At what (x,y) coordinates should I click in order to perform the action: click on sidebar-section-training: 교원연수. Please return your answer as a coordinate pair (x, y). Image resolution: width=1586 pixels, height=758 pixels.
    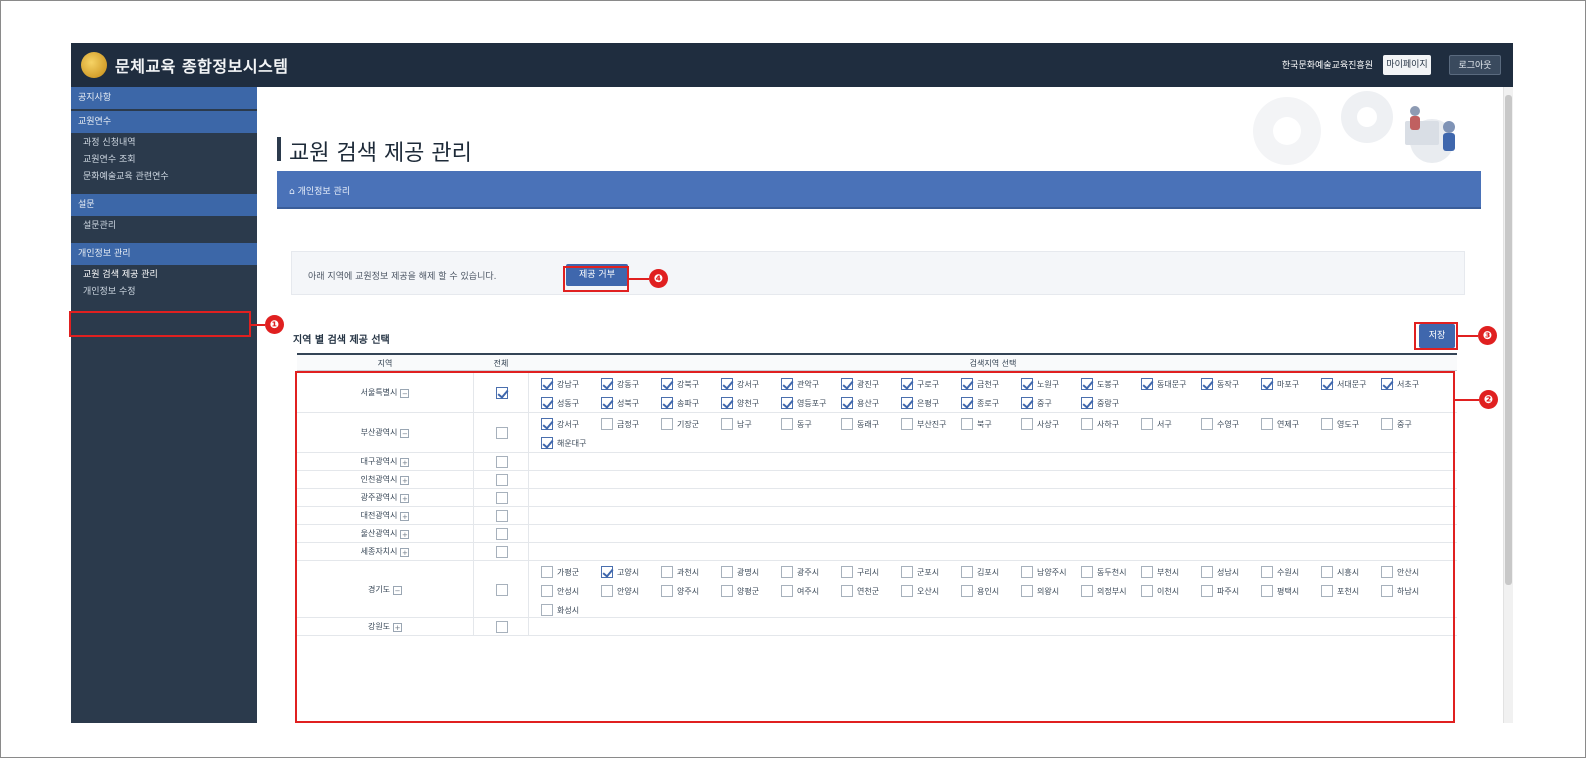
    Looking at the image, I should click on (164, 122).